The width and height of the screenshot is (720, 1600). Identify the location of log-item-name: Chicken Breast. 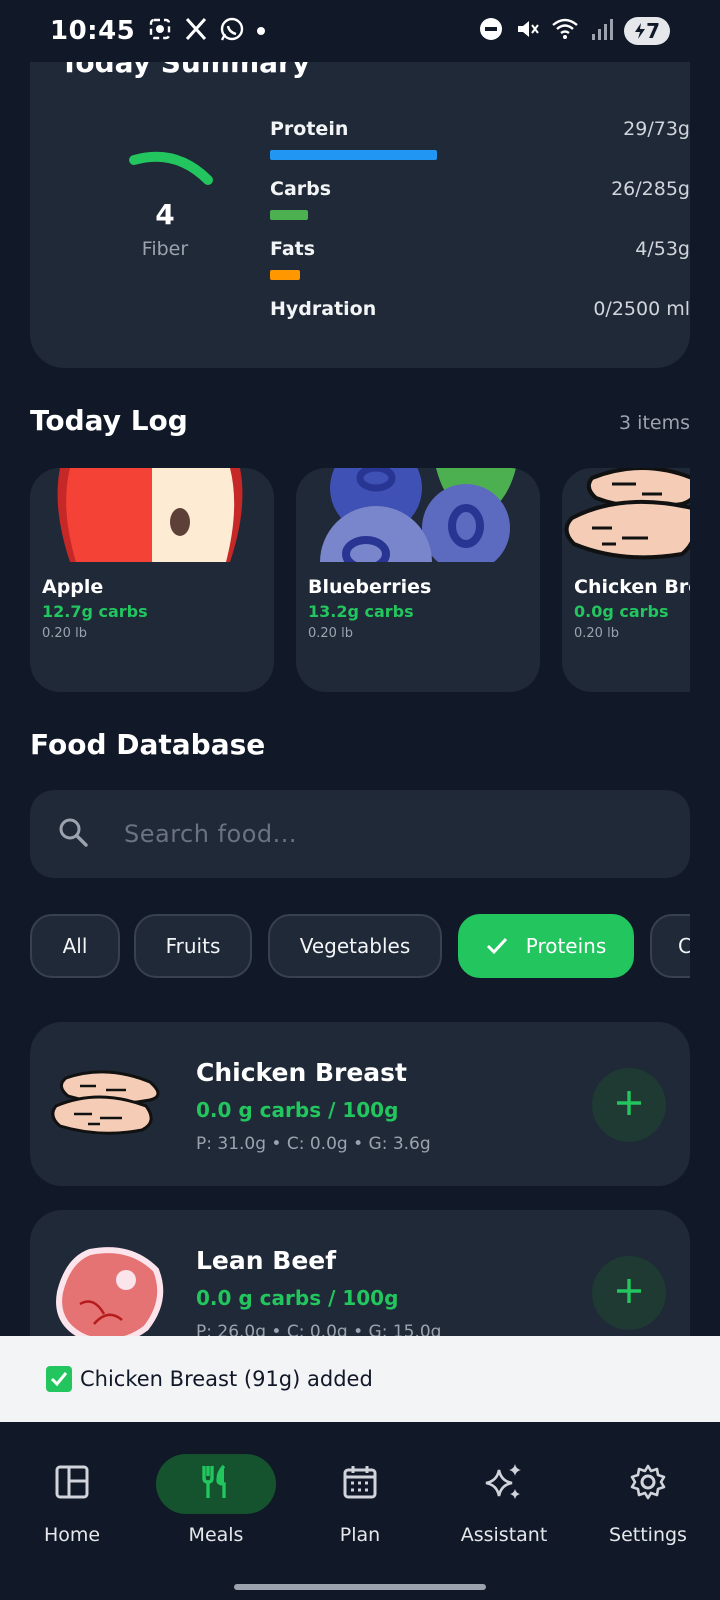
(632, 587).